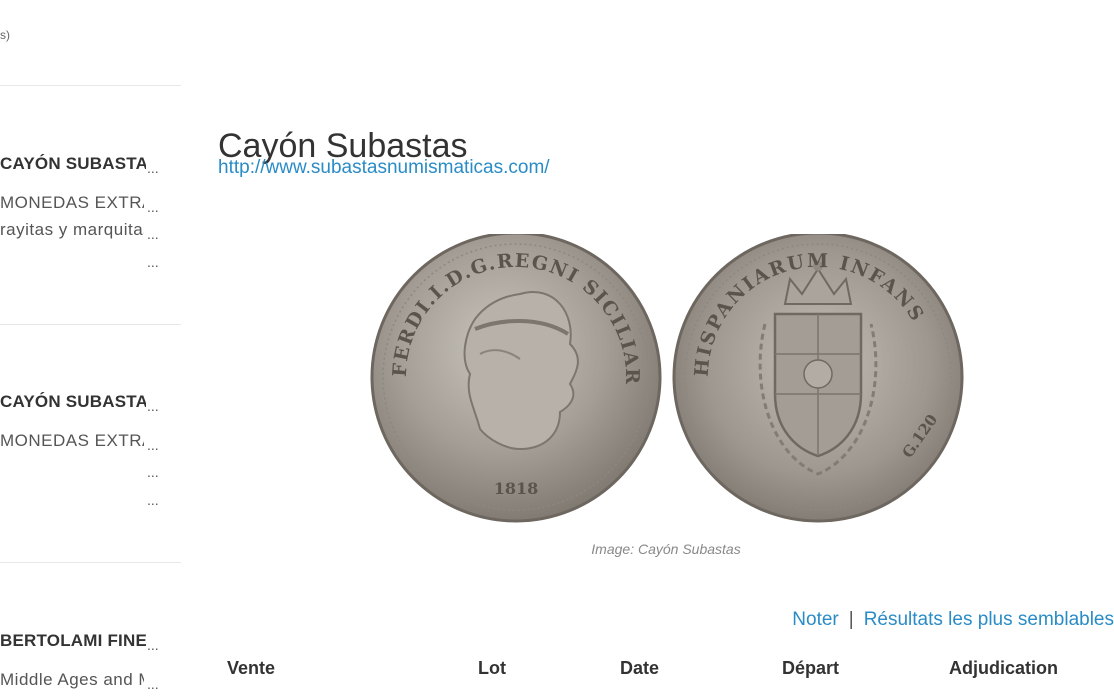 The height and width of the screenshot is (697, 1114). I want to click on action-links: Noter | Résultats les plus semblables, so click(953, 620).